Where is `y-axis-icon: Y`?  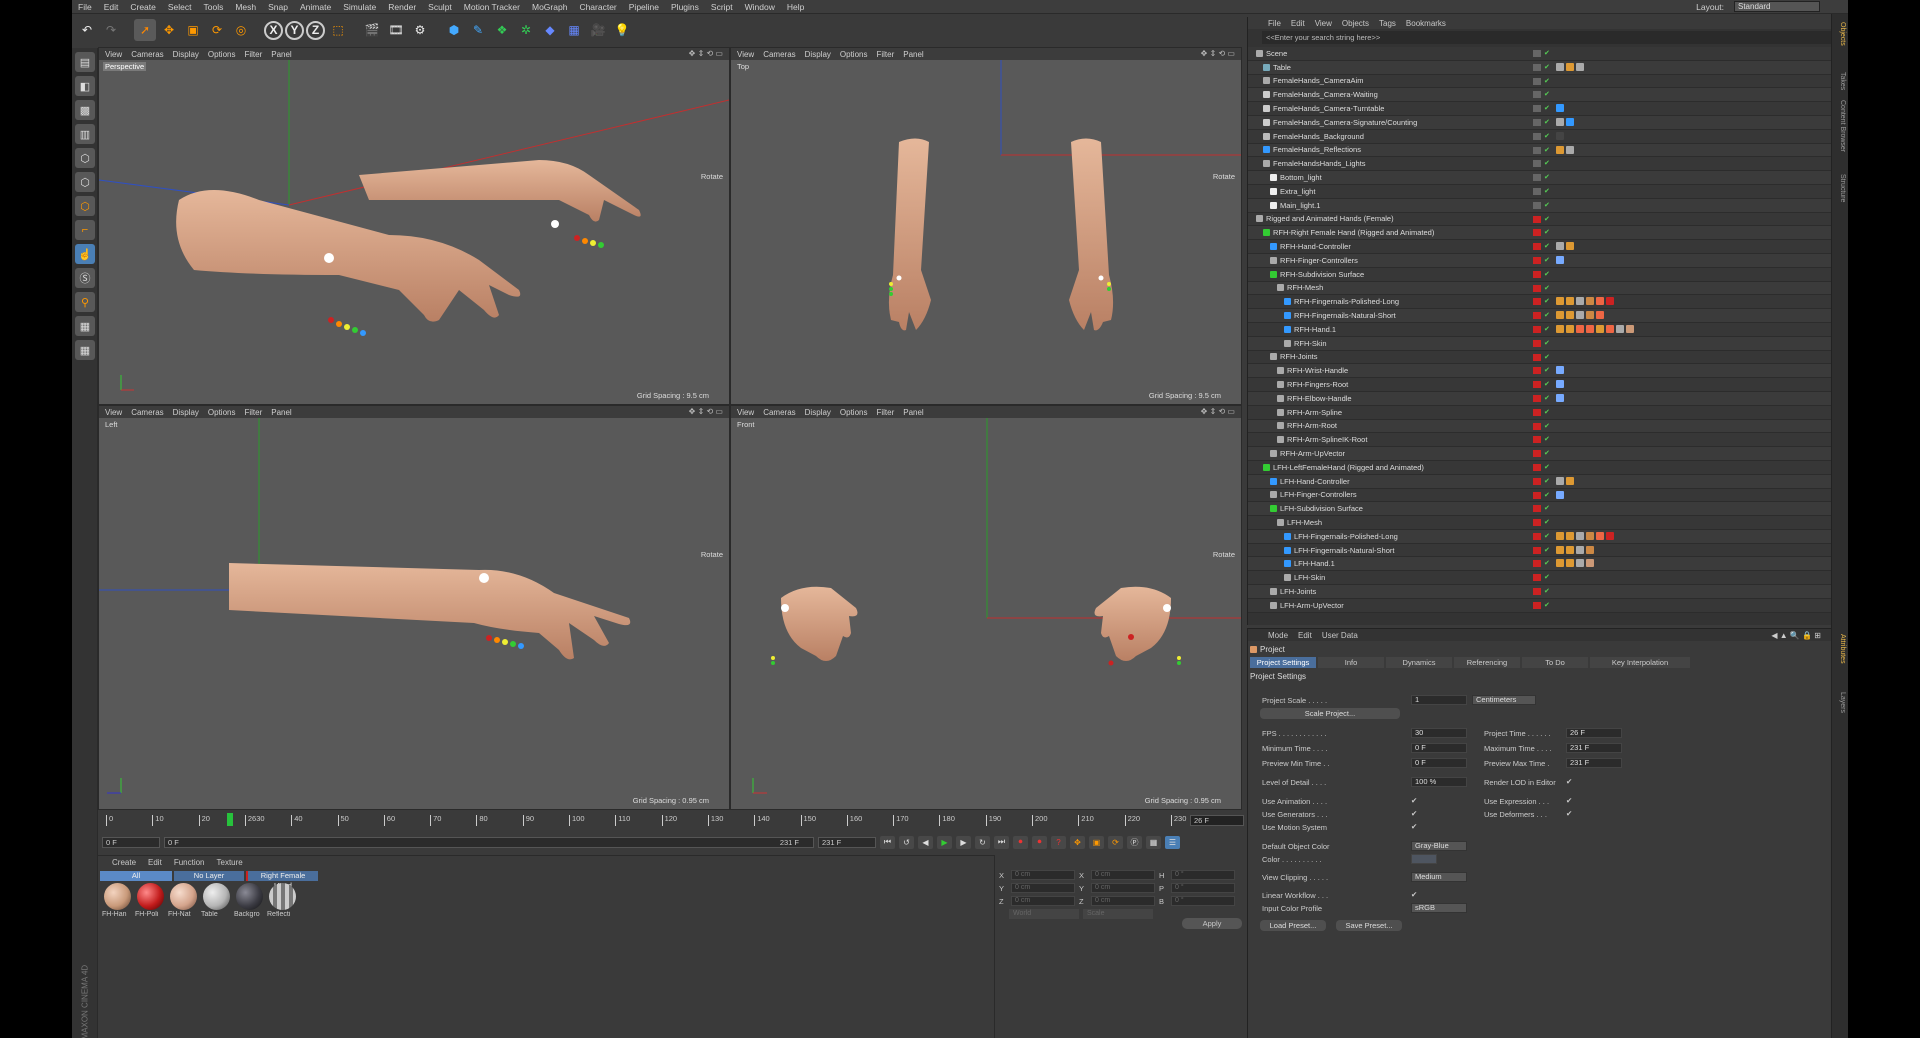 y-axis-icon: Y is located at coordinates (294, 30).